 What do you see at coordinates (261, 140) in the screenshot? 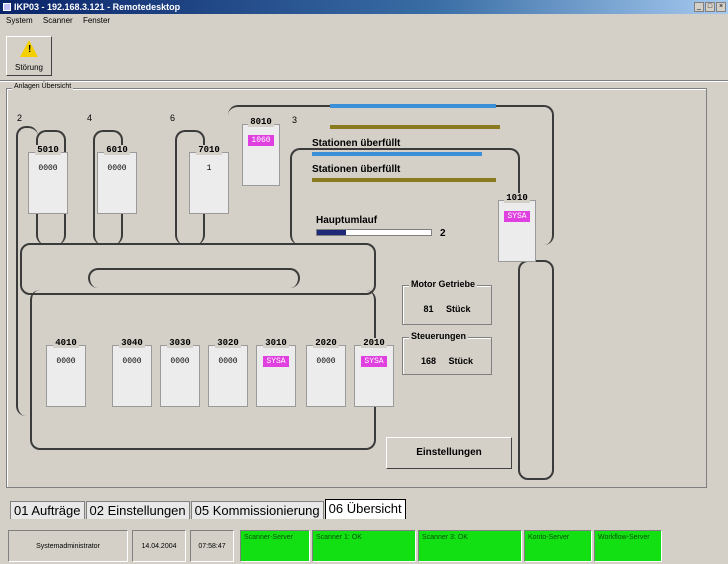
I see `station-value: 1060` at bounding box center [261, 140].